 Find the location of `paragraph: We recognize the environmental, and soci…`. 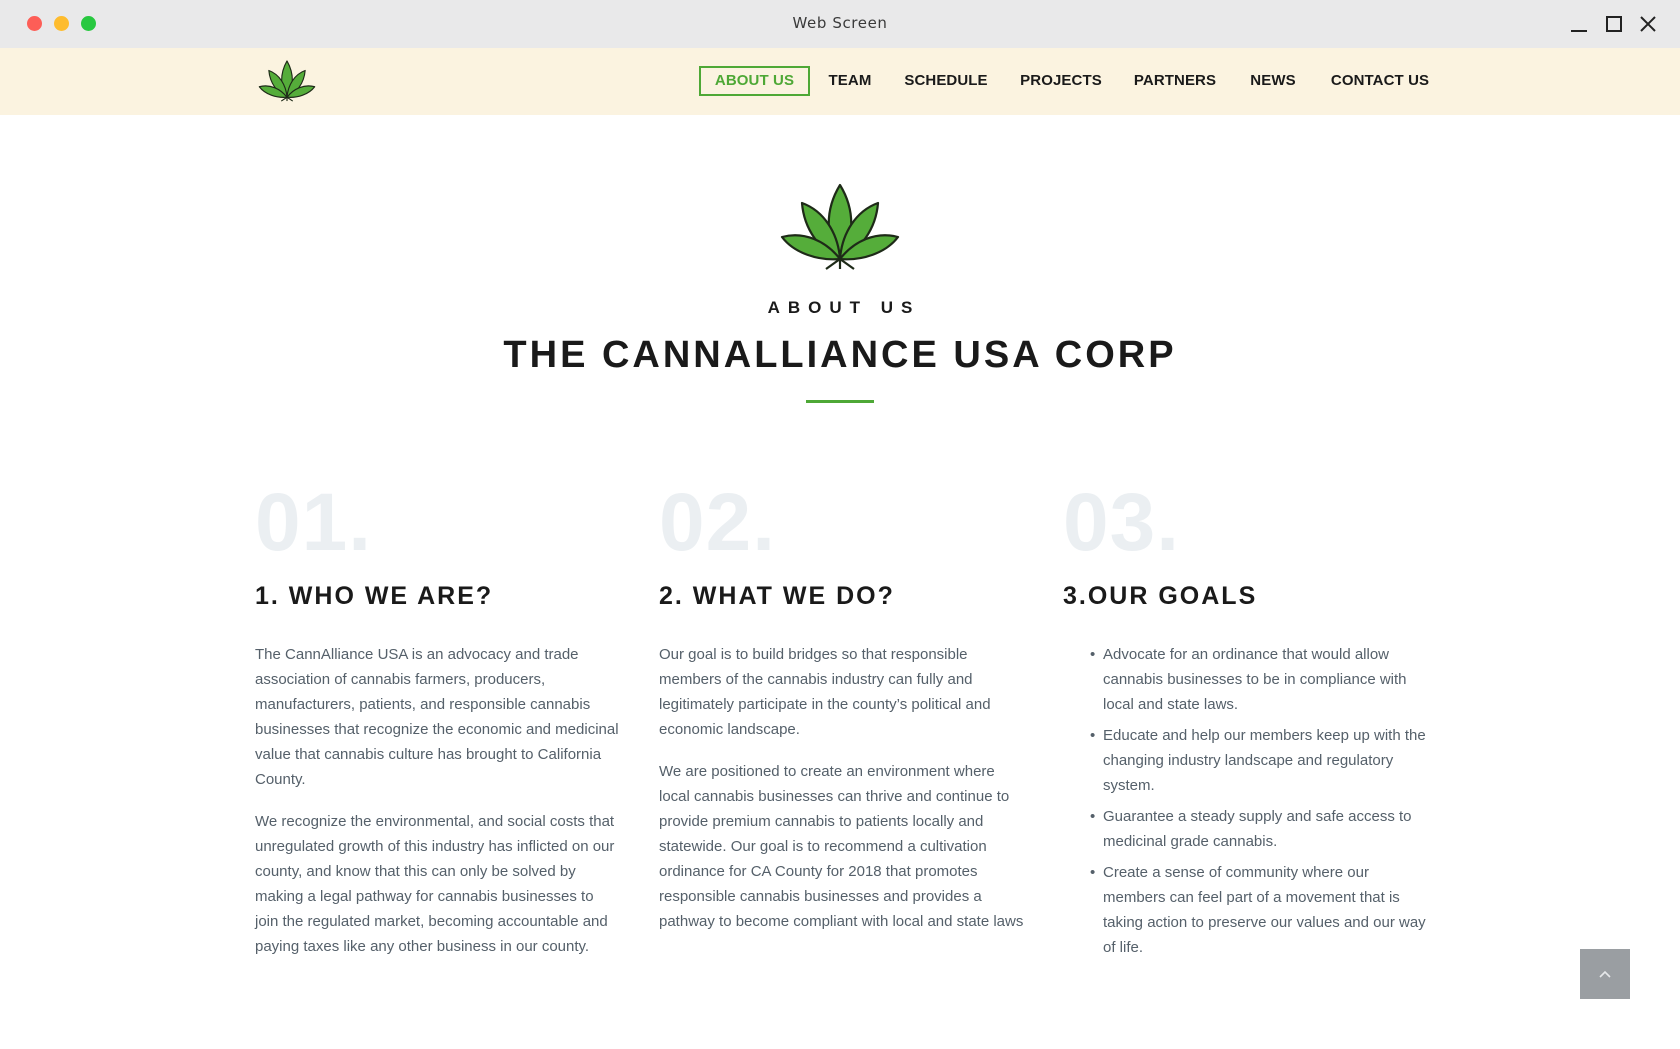

paragraph: We recognize the environmental, and soci… is located at coordinates (435, 884).